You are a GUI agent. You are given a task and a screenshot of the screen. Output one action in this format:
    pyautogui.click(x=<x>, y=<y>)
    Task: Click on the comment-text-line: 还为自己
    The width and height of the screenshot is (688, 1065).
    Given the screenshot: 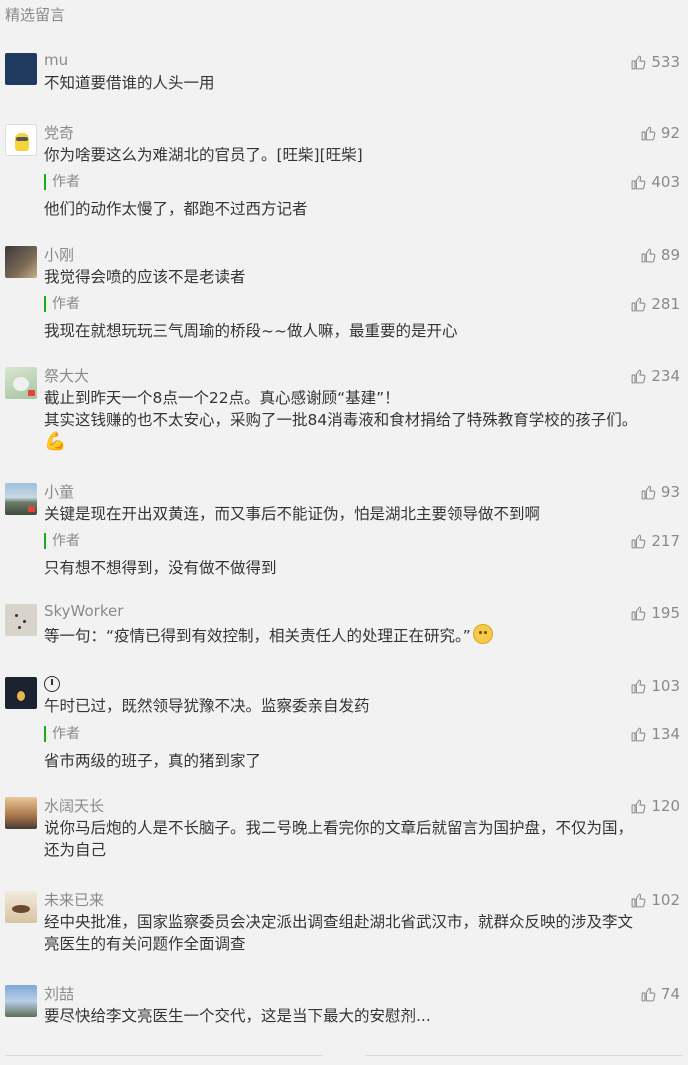 What is the action you would take?
    pyautogui.click(x=75, y=850)
    